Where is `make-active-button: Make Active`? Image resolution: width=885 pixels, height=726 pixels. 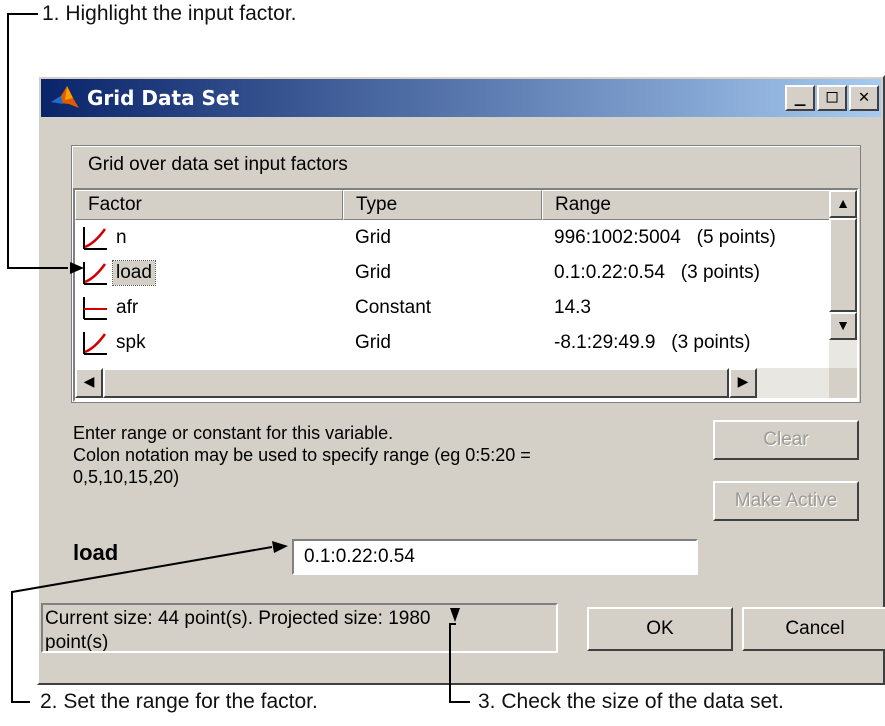
make-active-button: Make Active is located at coordinates (786, 501).